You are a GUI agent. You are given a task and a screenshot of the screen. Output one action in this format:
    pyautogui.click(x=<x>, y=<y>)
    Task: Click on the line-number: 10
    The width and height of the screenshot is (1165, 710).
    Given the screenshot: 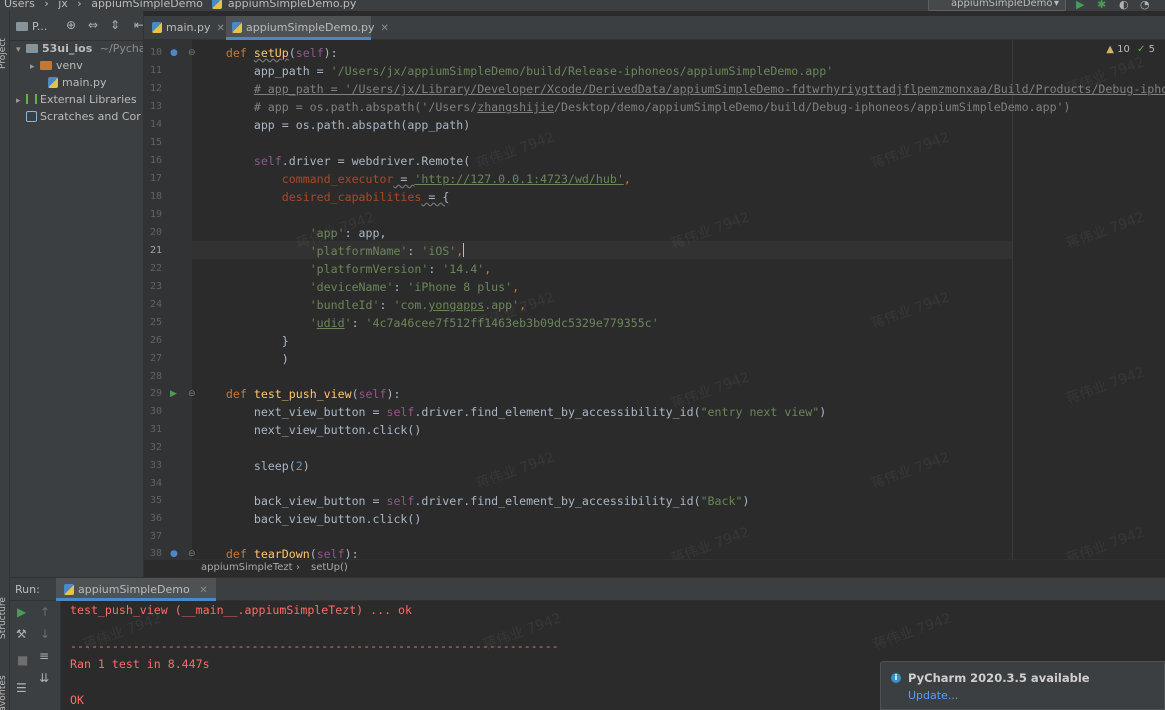 What is the action you would take?
    pyautogui.click(x=155, y=52)
    